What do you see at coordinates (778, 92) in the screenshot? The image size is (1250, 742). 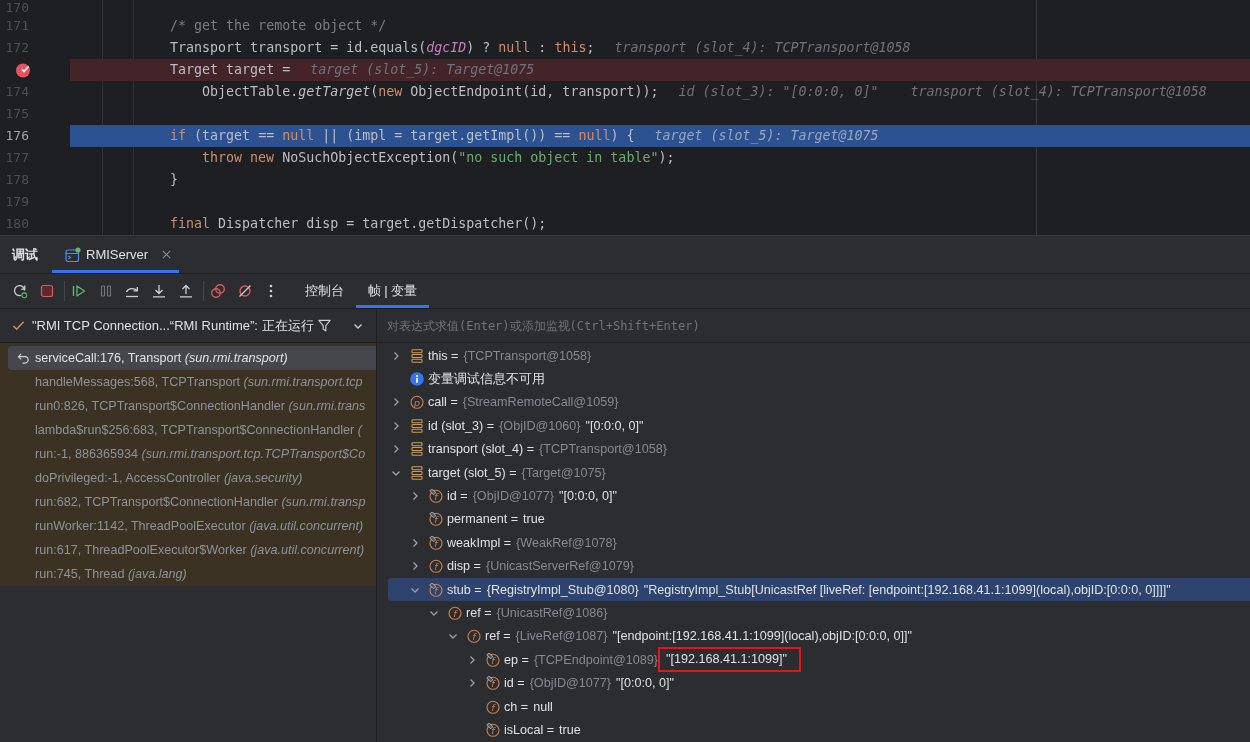 I see `inline-value-hint: id (slot_3): "[0:0:0, 0]"` at bounding box center [778, 92].